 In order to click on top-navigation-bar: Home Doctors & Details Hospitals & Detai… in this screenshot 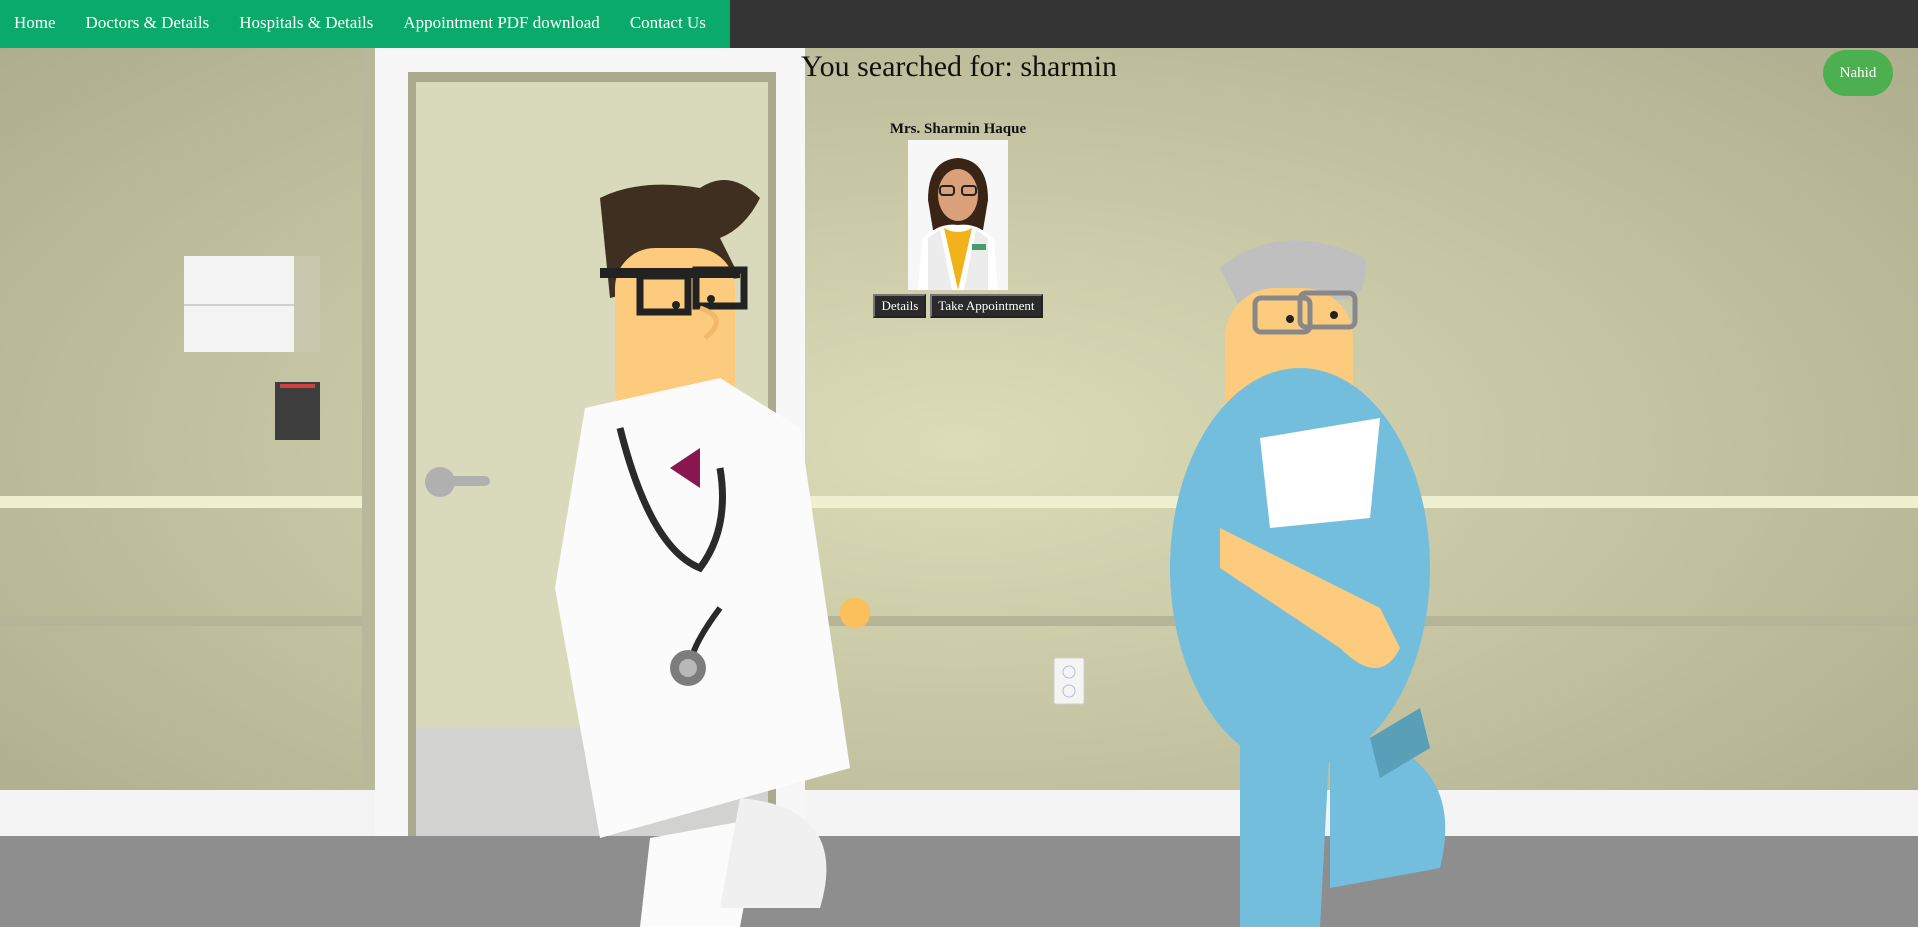, I will do `click(959, 24)`.